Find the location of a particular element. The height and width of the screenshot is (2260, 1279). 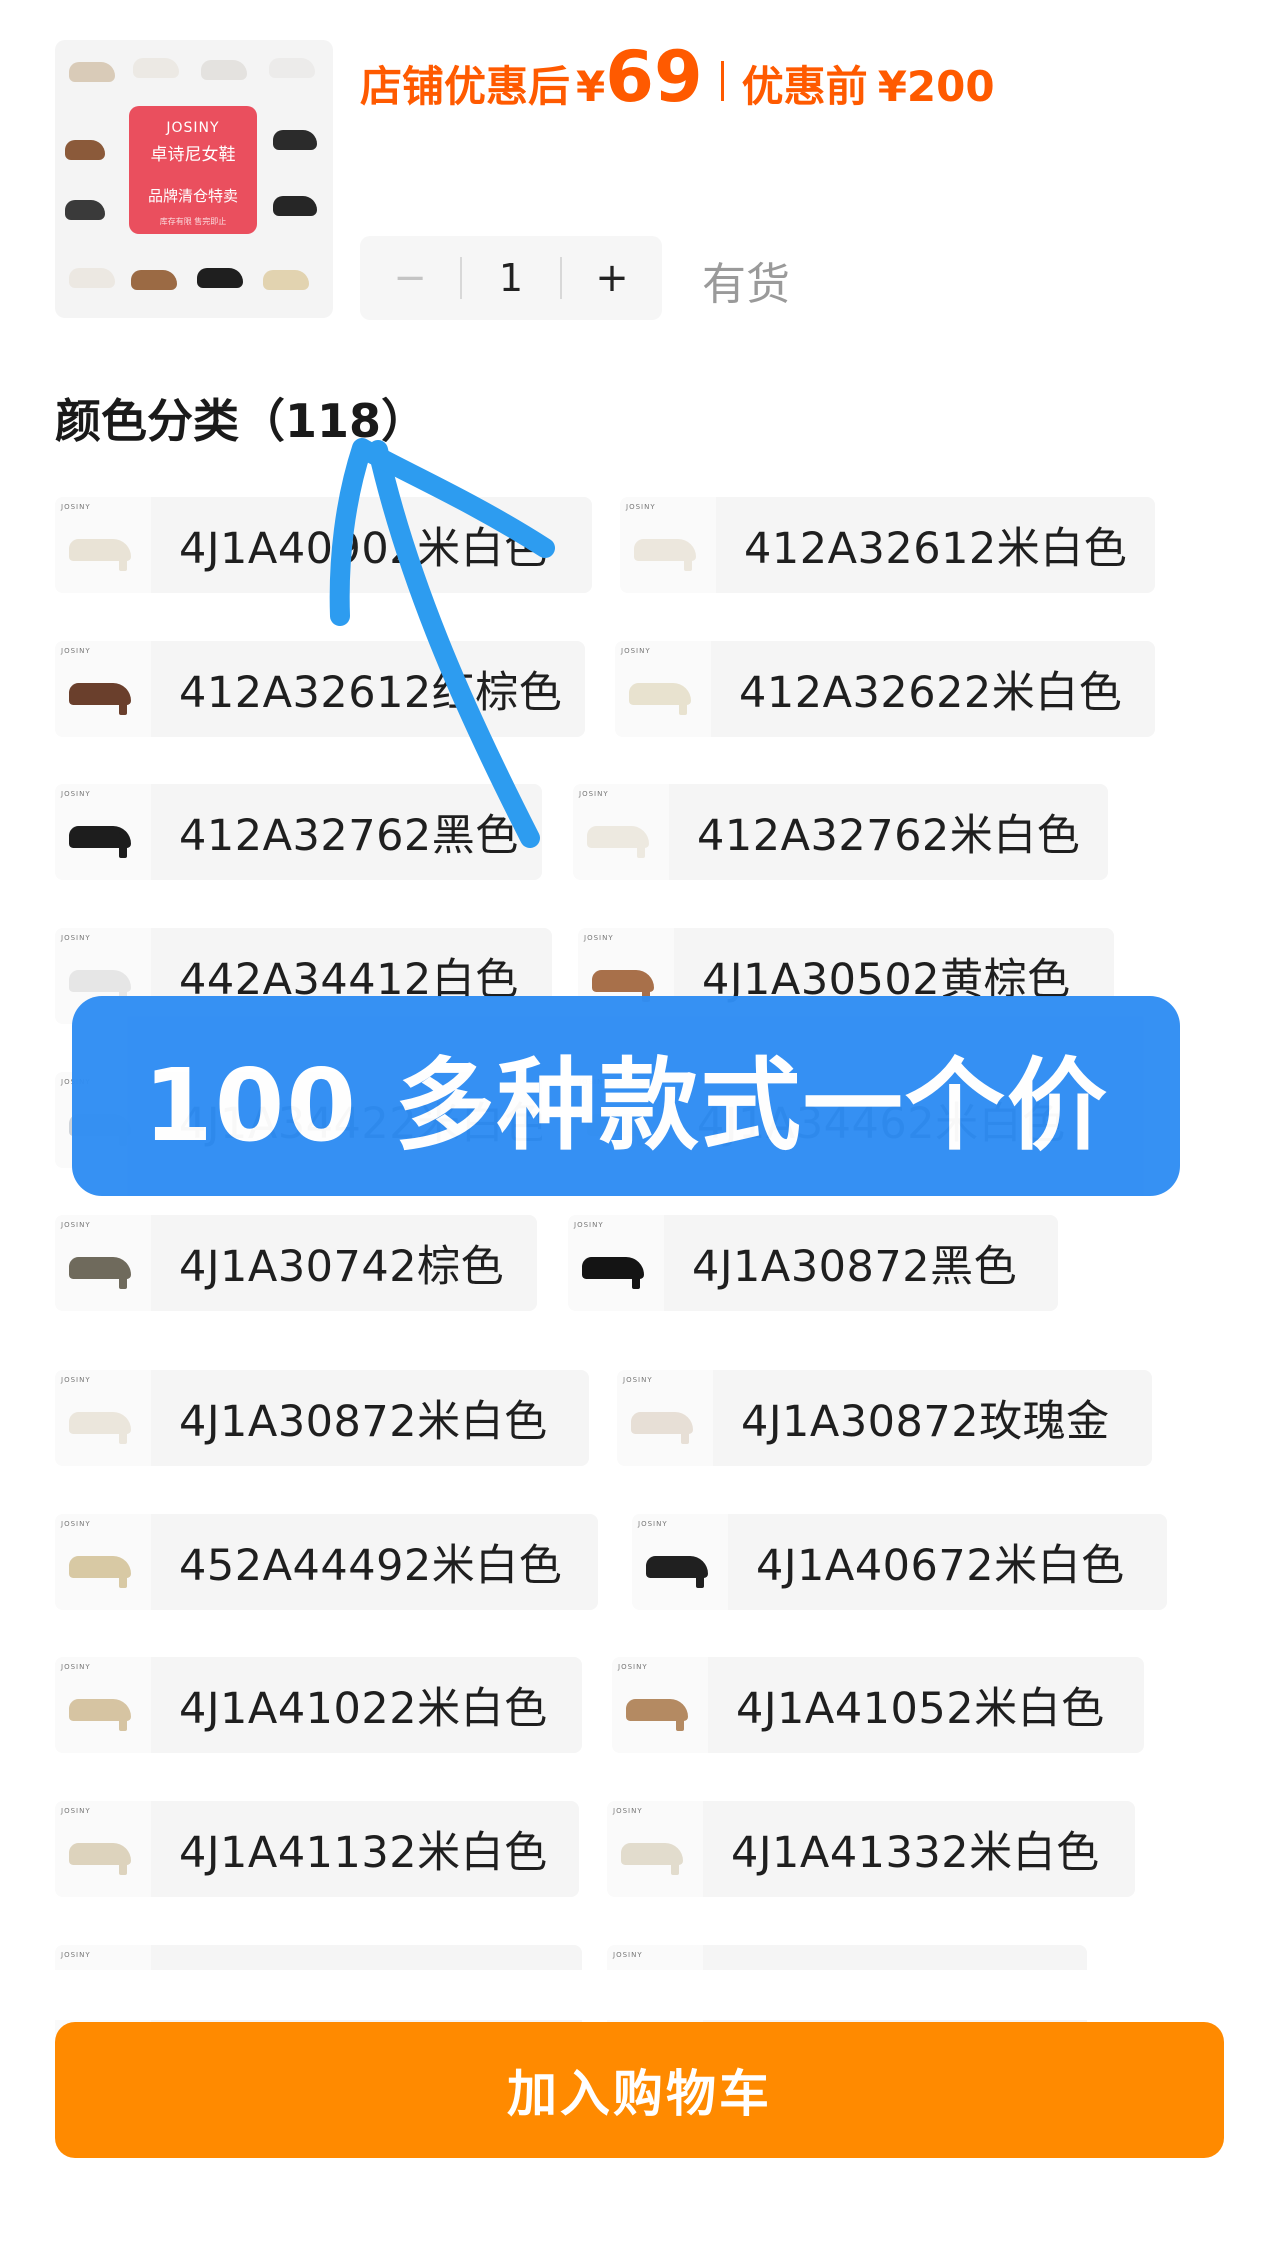

variant-option: JOSINY 4J1A41132米白色 is located at coordinates (317, 1849).